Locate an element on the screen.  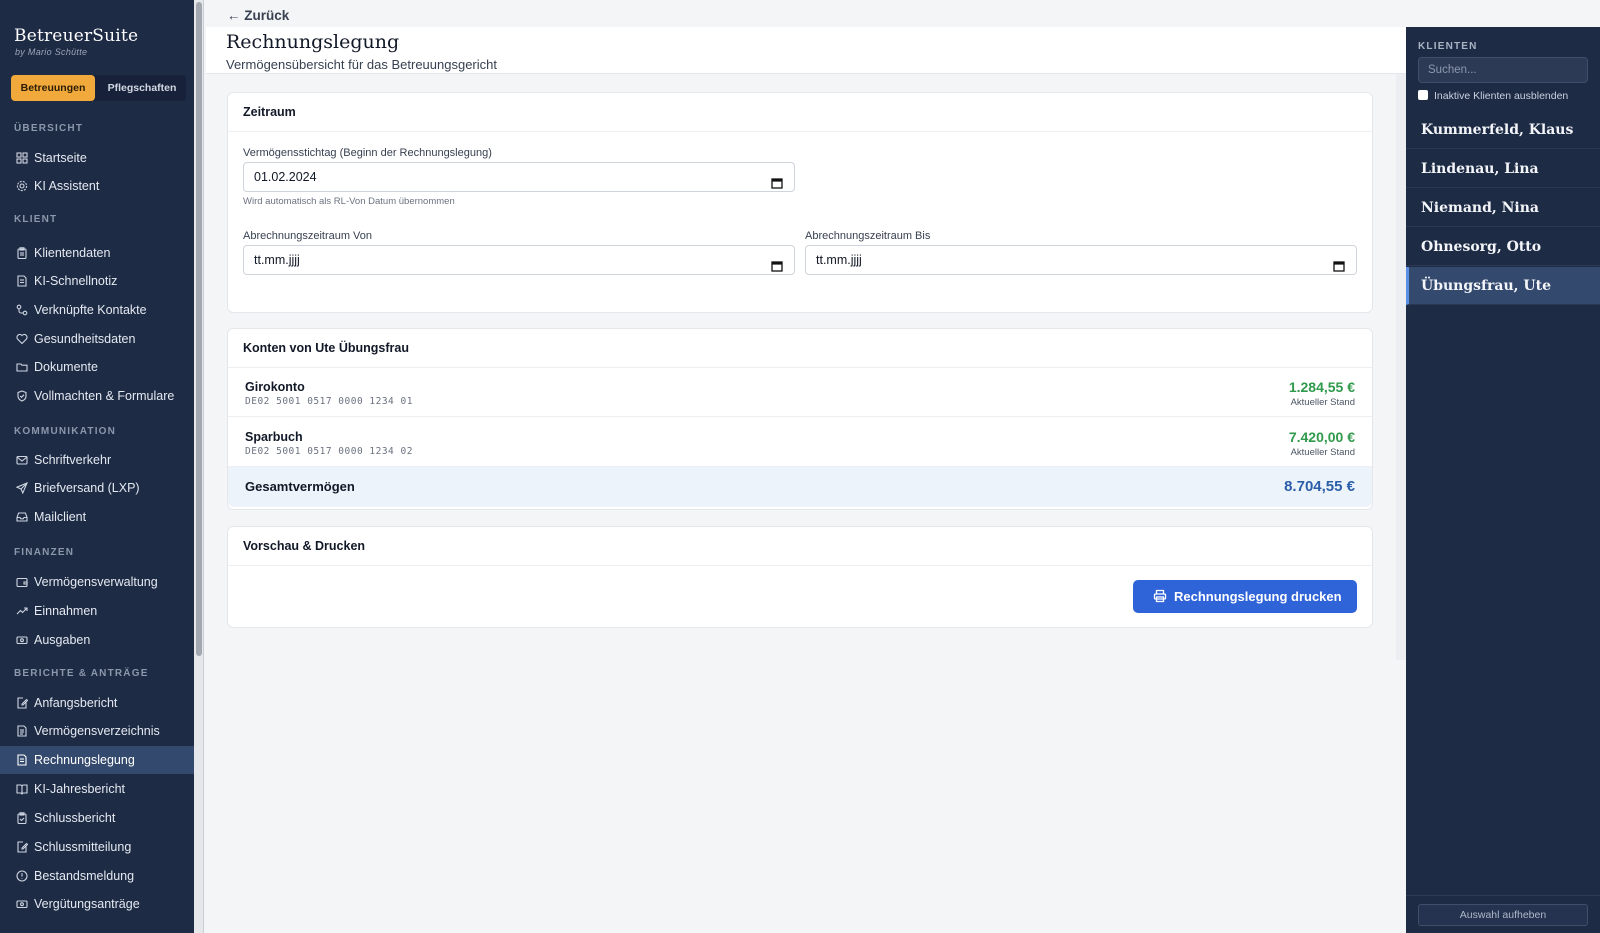
bis-value: tt.mm.jjjj is located at coordinates (839, 260).